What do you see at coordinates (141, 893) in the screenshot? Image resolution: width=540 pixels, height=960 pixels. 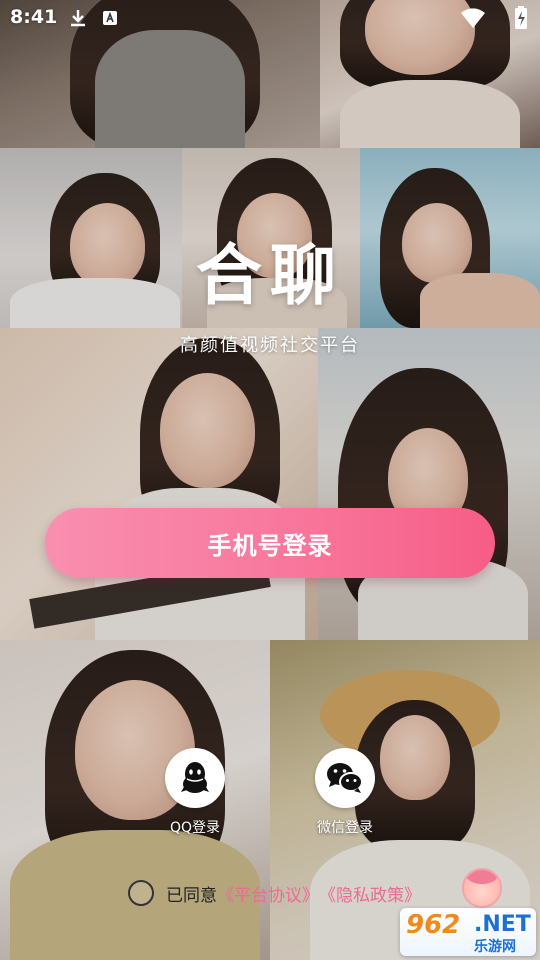 I see `agree-checkbox` at bounding box center [141, 893].